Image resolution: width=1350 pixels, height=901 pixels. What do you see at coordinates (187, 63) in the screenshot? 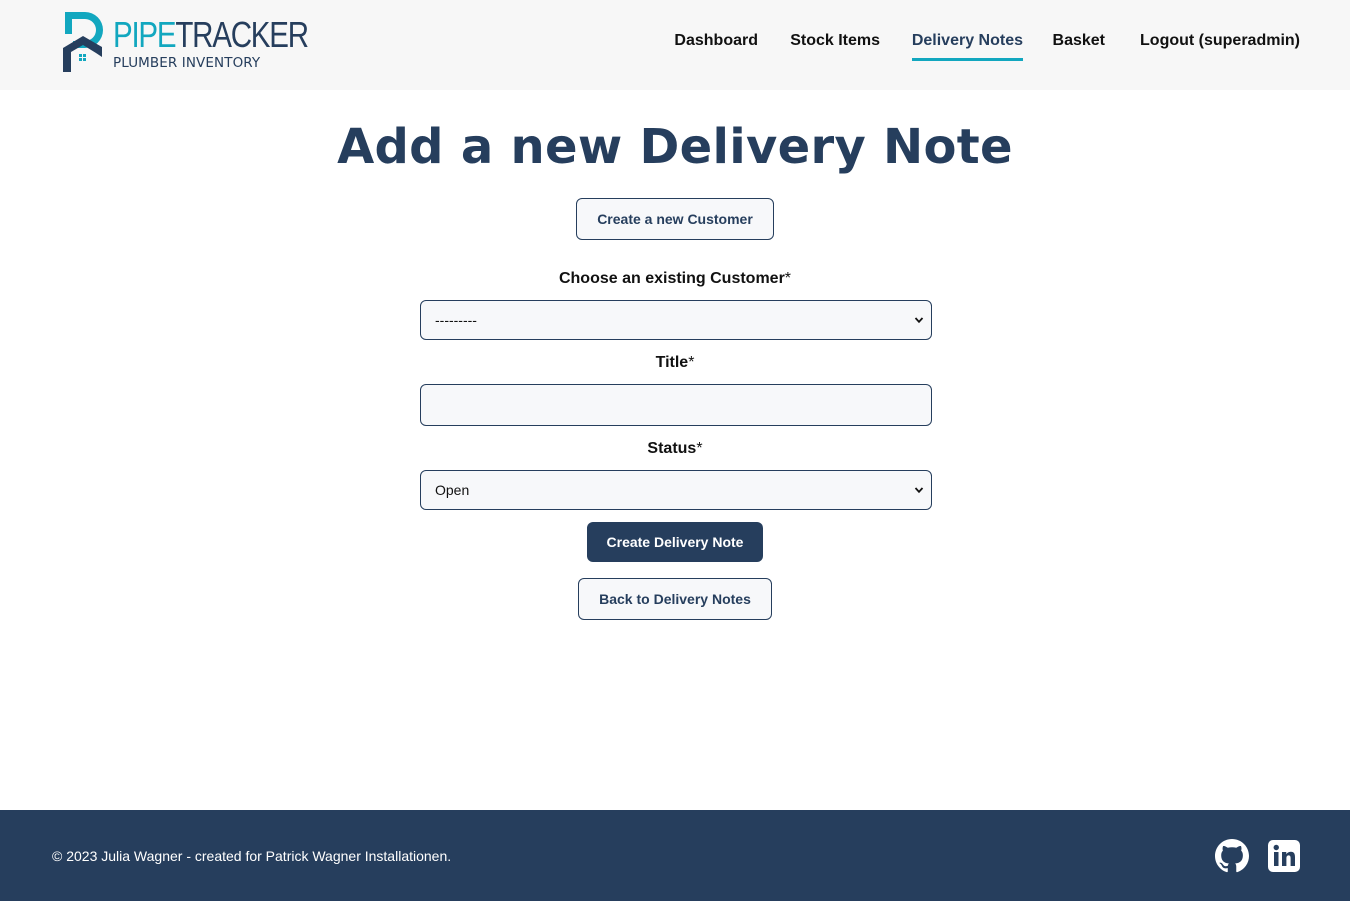
I see `brand-subtitle: PLUMBER INVENTORY` at bounding box center [187, 63].